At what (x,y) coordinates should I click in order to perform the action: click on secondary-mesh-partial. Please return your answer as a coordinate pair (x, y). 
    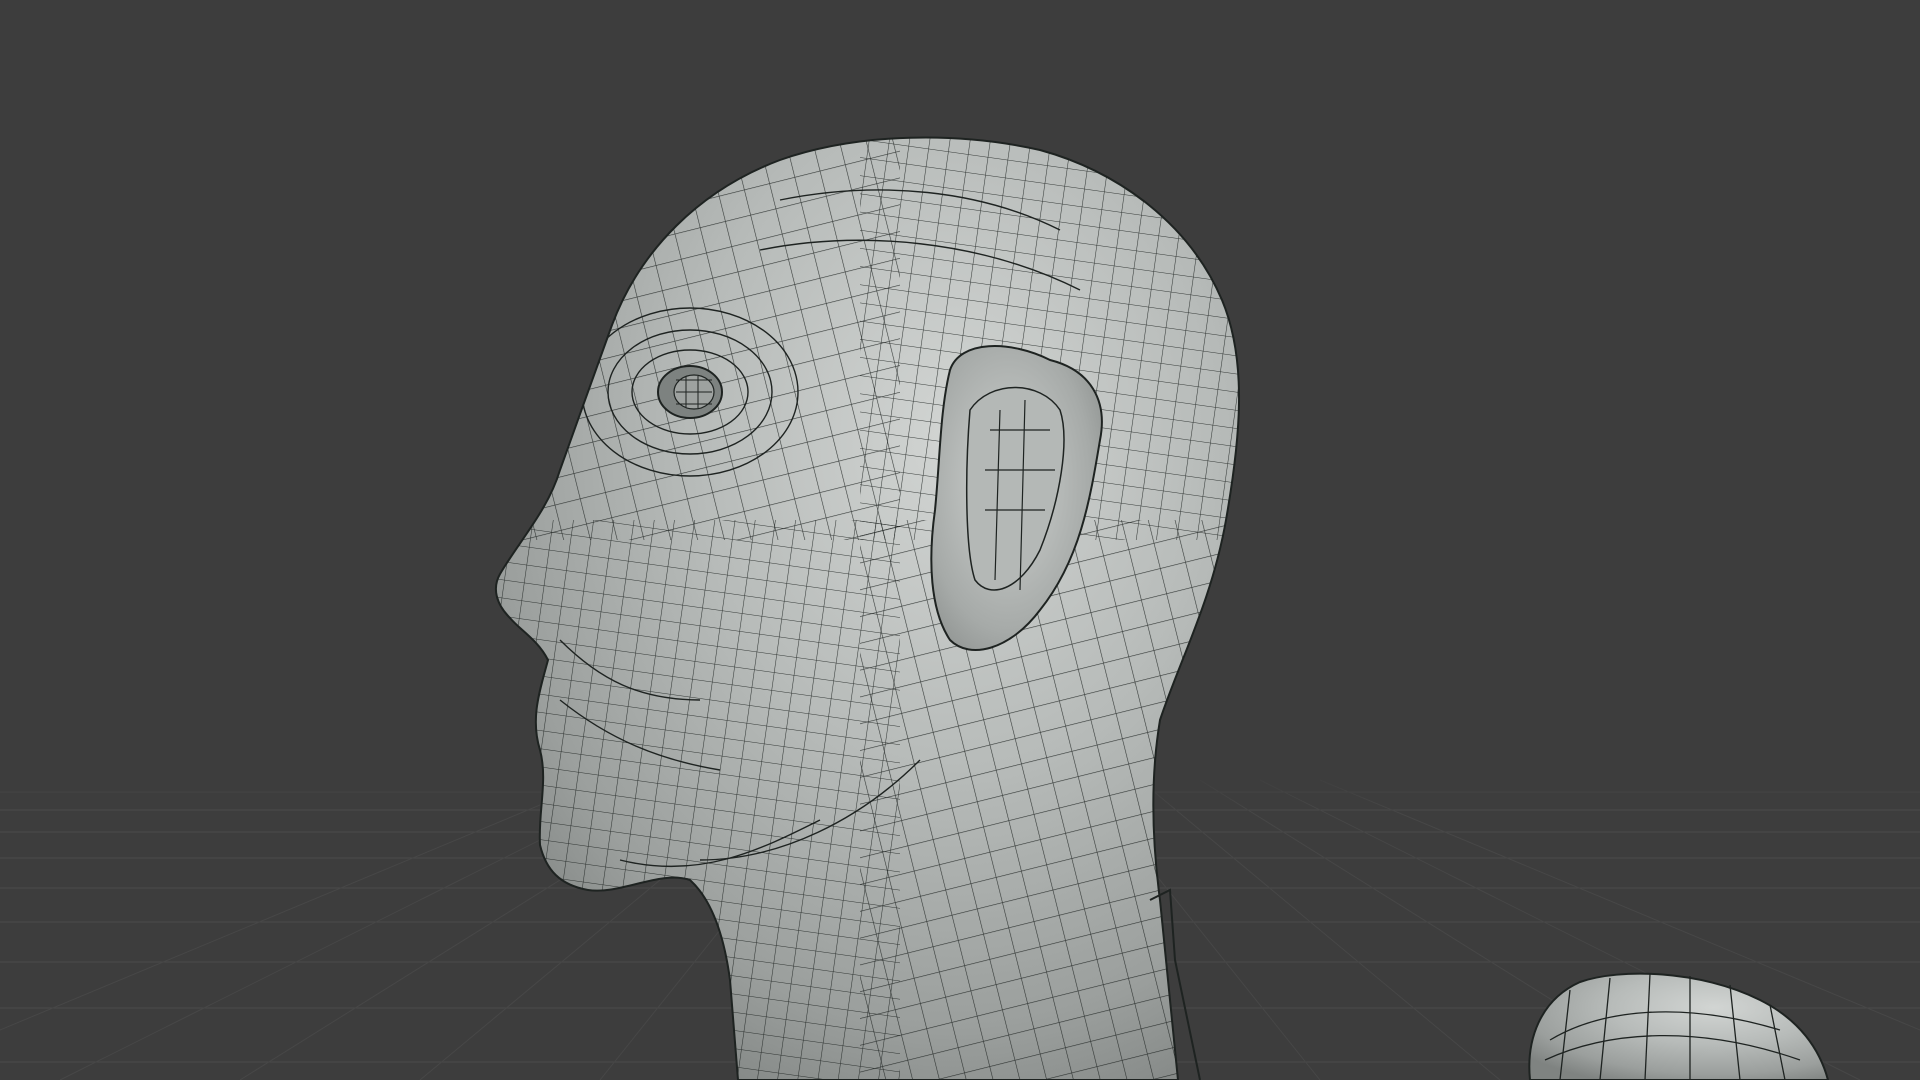
    Looking at the image, I should click on (1679, 1026).